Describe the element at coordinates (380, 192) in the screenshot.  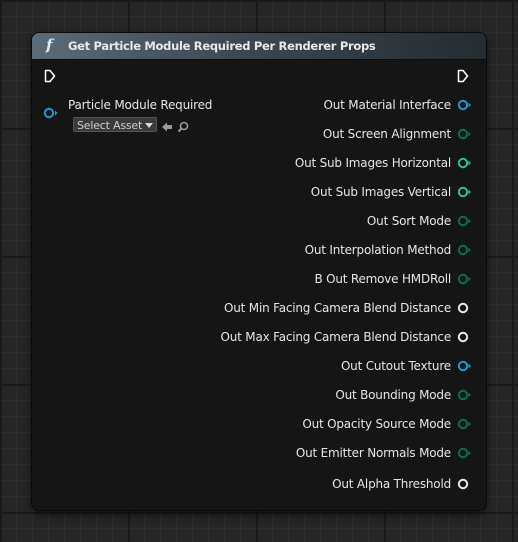
I see `output-pin-label: Out Sub Images Vertical` at that location.